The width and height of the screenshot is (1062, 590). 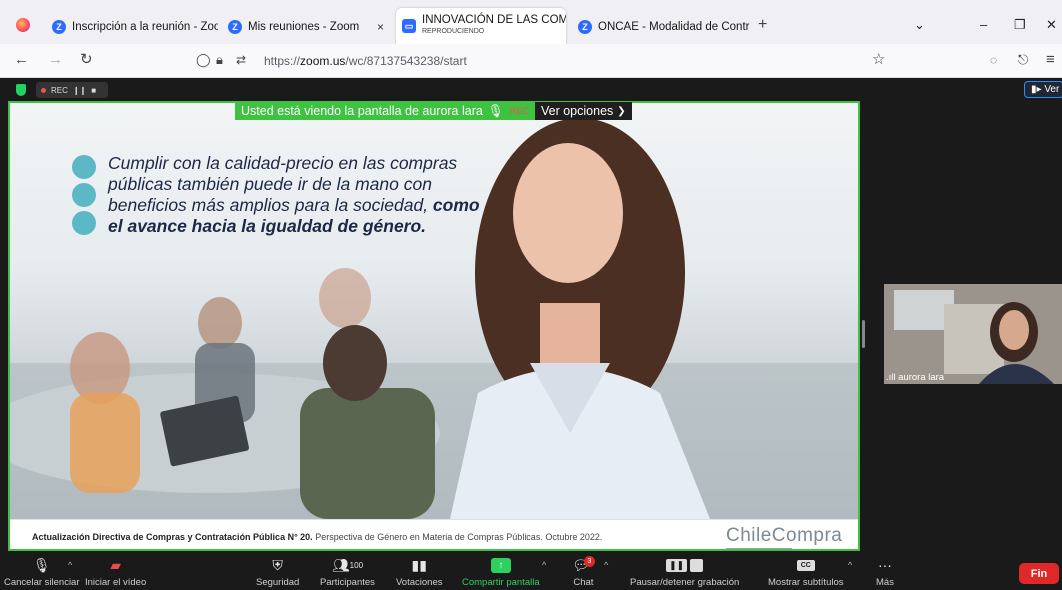 I want to click on url-domain: zoom.us, so click(x=323, y=61).